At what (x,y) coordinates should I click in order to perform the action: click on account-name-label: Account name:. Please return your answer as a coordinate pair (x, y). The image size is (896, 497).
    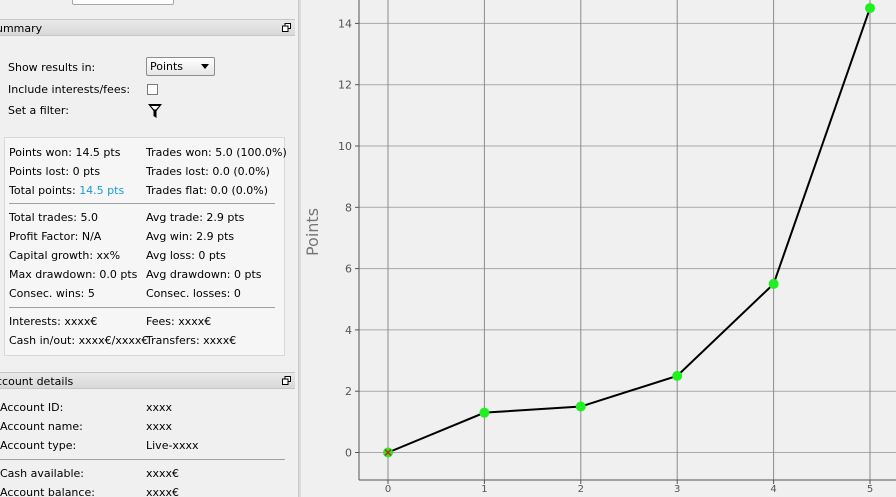
    Looking at the image, I should click on (41, 426).